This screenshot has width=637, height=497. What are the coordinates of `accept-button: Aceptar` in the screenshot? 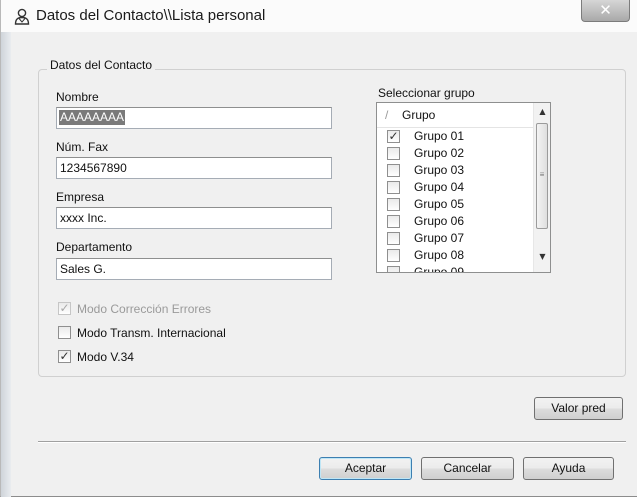 It's located at (365, 468).